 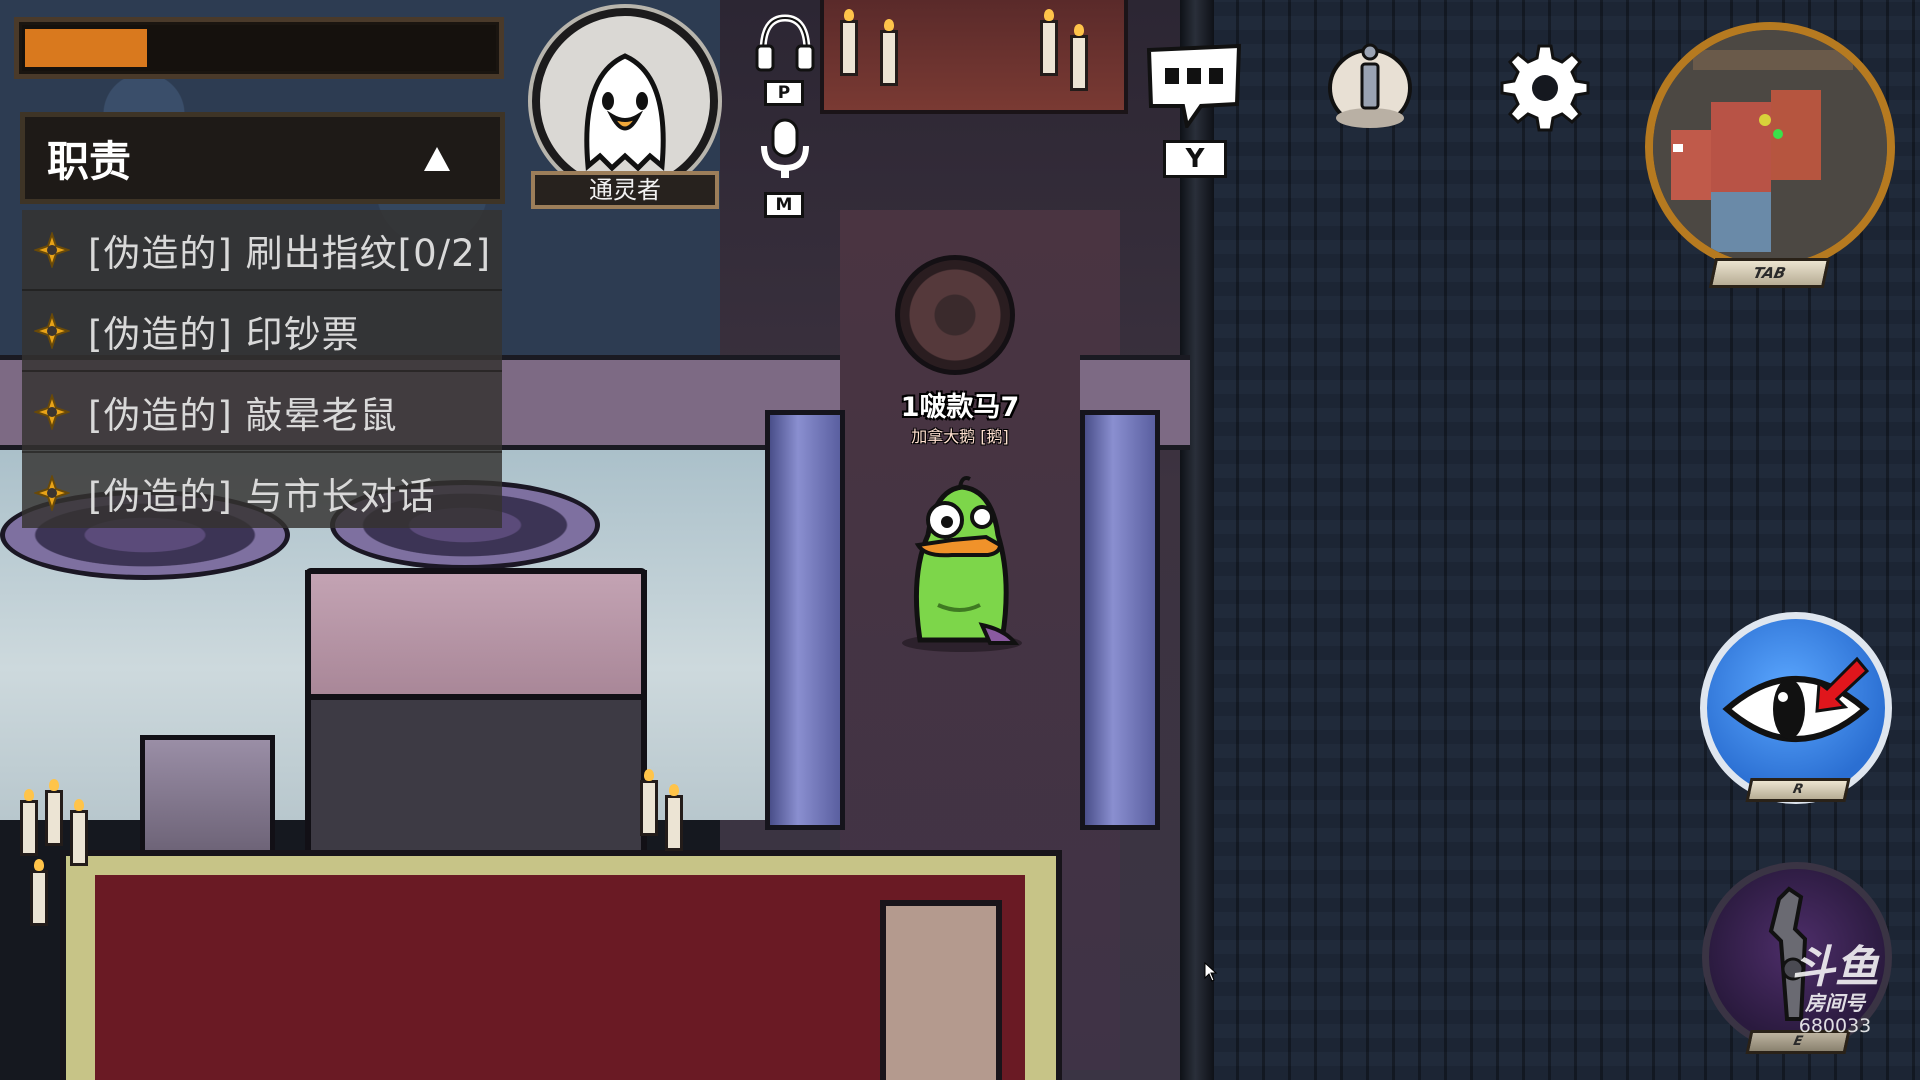 What do you see at coordinates (207, 795) in the screenshot?
I see `crate` at bounding box center [207, 795].